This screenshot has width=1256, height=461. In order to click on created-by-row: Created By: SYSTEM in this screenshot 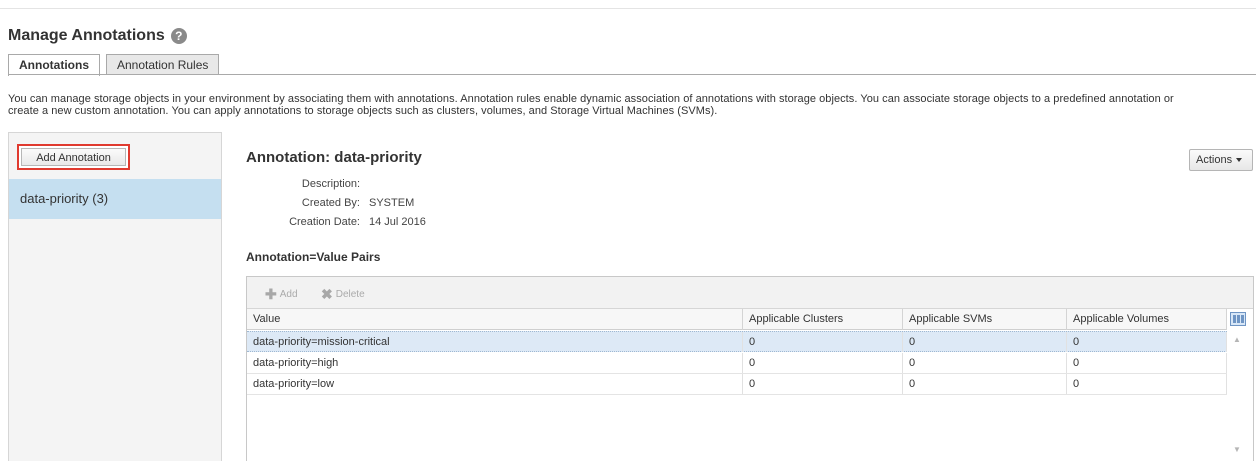, I will do `click(376, 204)`.